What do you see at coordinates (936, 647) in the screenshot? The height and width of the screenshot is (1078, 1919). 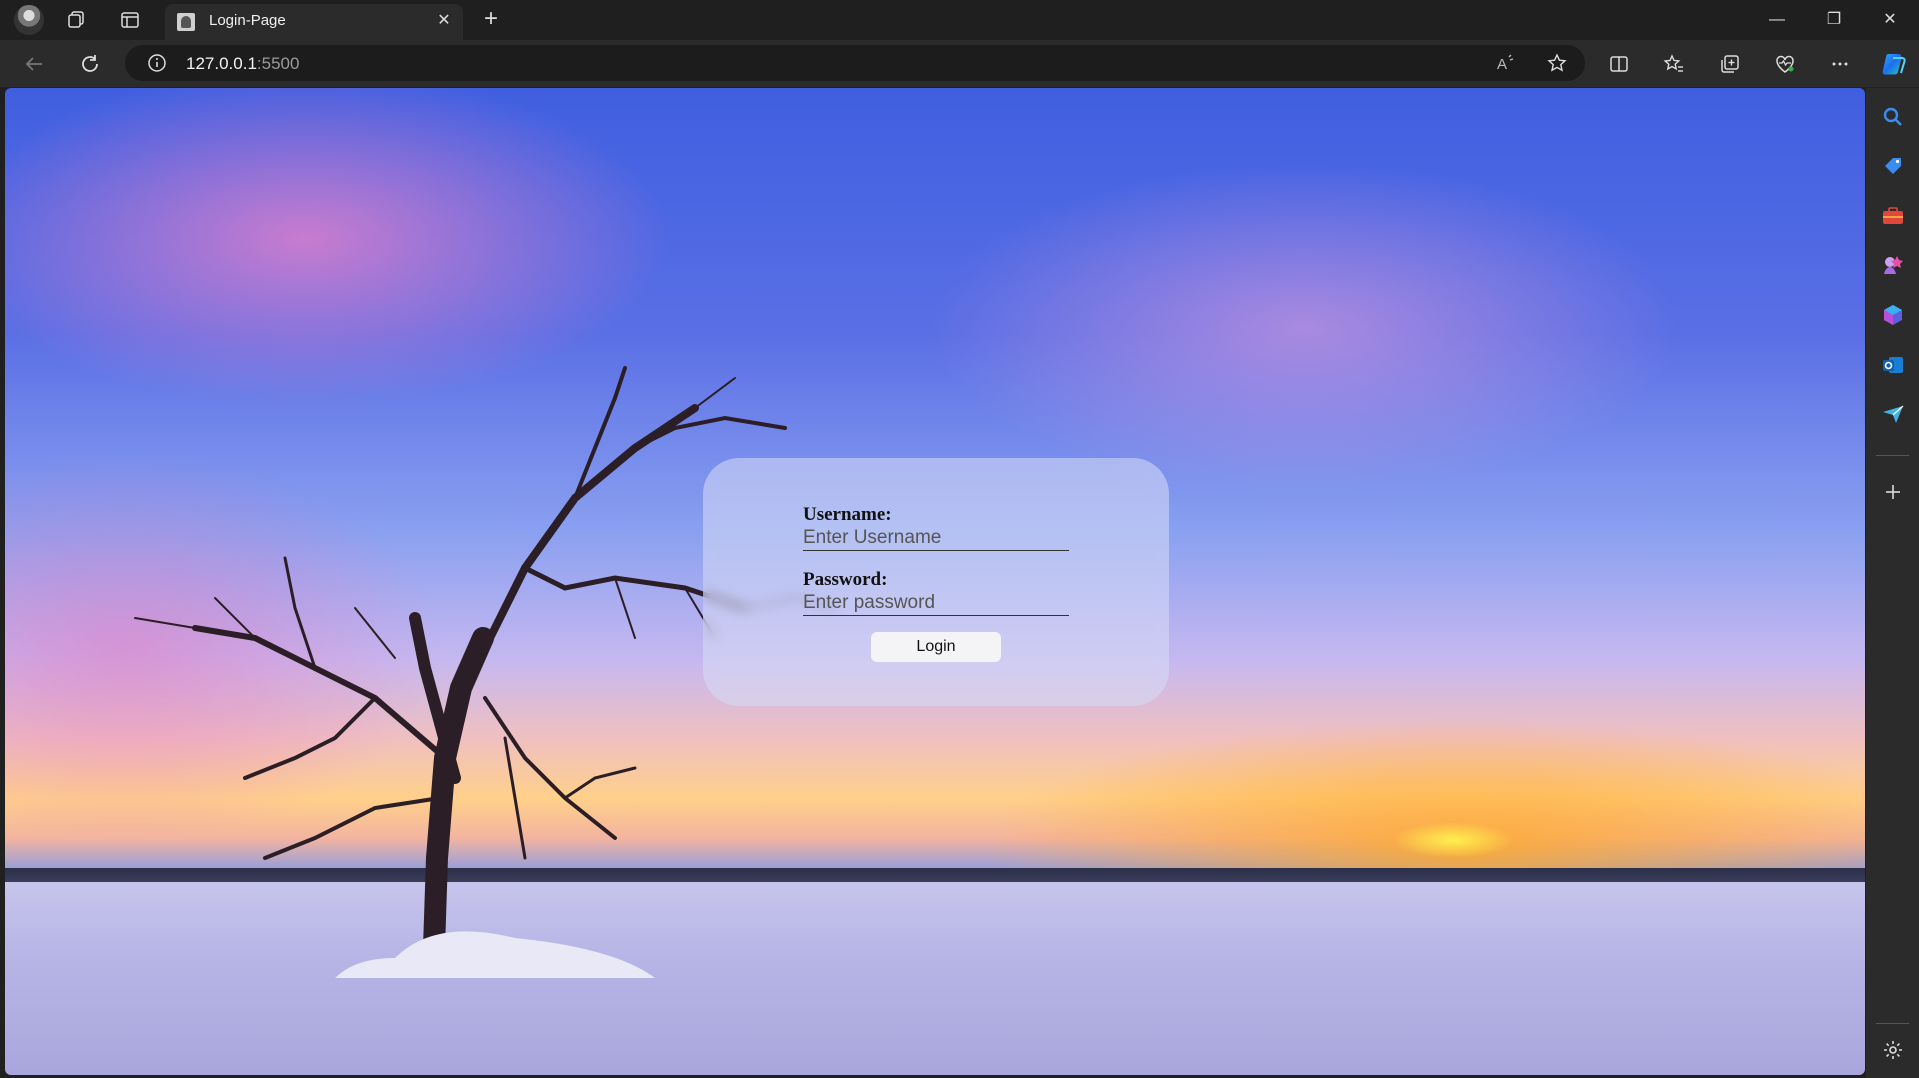 I see `login-button: Login` at bounding box center [936, 647].